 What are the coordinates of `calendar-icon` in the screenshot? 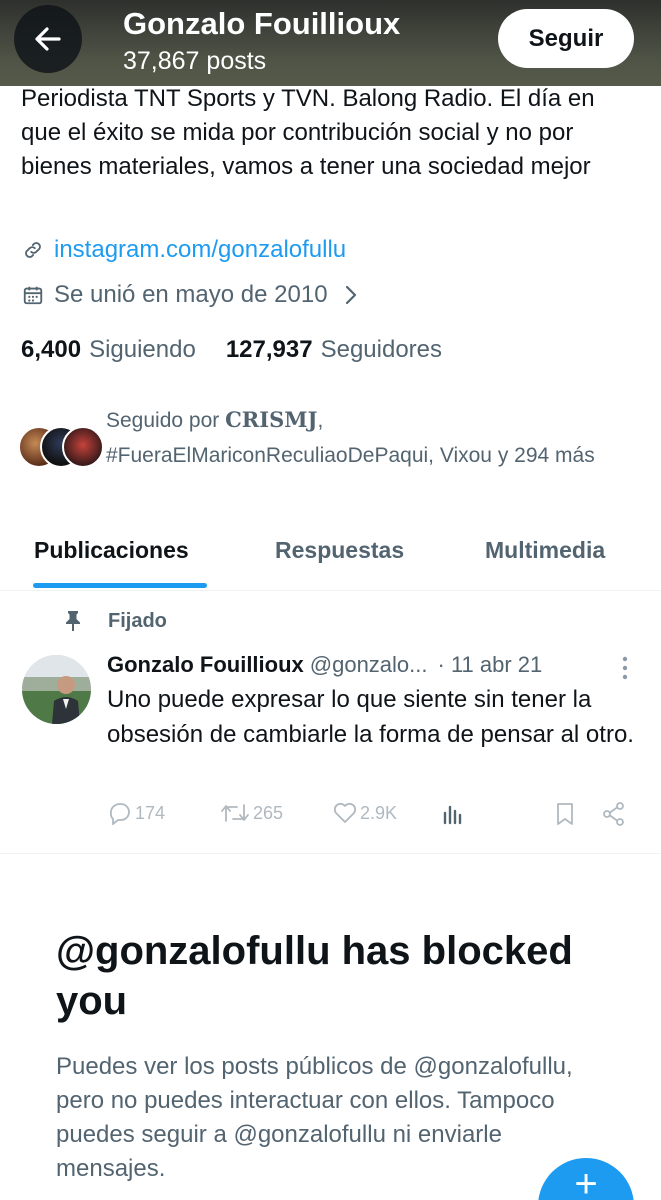 It's located at (33, 295).